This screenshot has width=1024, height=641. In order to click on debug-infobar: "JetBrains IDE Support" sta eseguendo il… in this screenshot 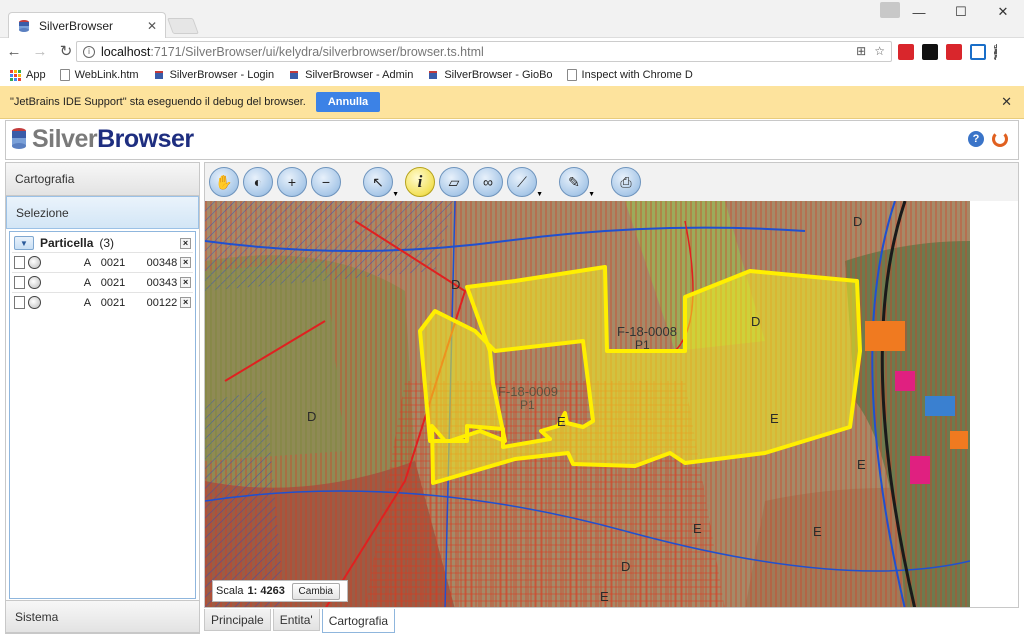, I will do `click(512, 102)`.